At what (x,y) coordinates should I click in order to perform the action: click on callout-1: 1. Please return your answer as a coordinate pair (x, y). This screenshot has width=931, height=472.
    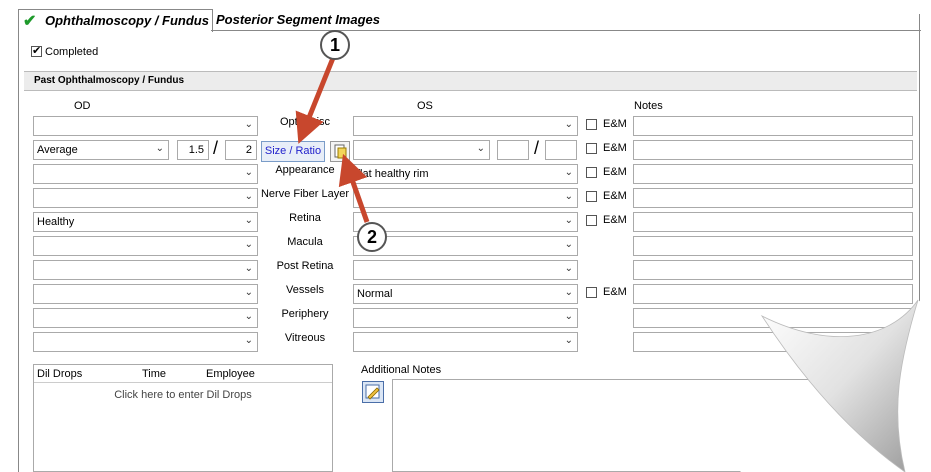
    Looking at the image, I should click on (335, 45).